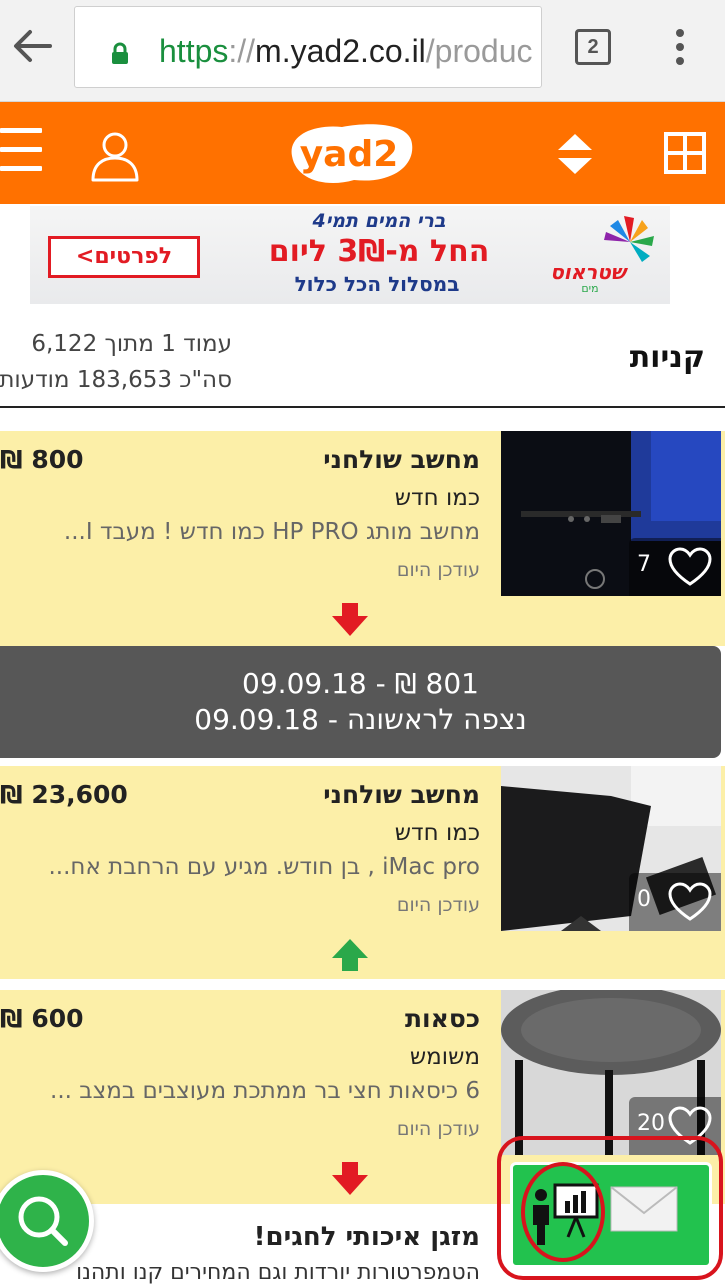 The width and height of the screenshot is (725, 1285). I want to click on listing-price: 23,600 ₪, so click(64, 794).